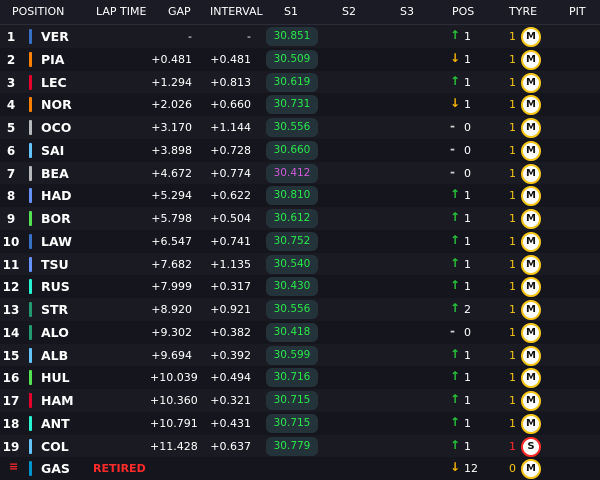  I want to click on sector1-time: 30.660, so click(292, 150).